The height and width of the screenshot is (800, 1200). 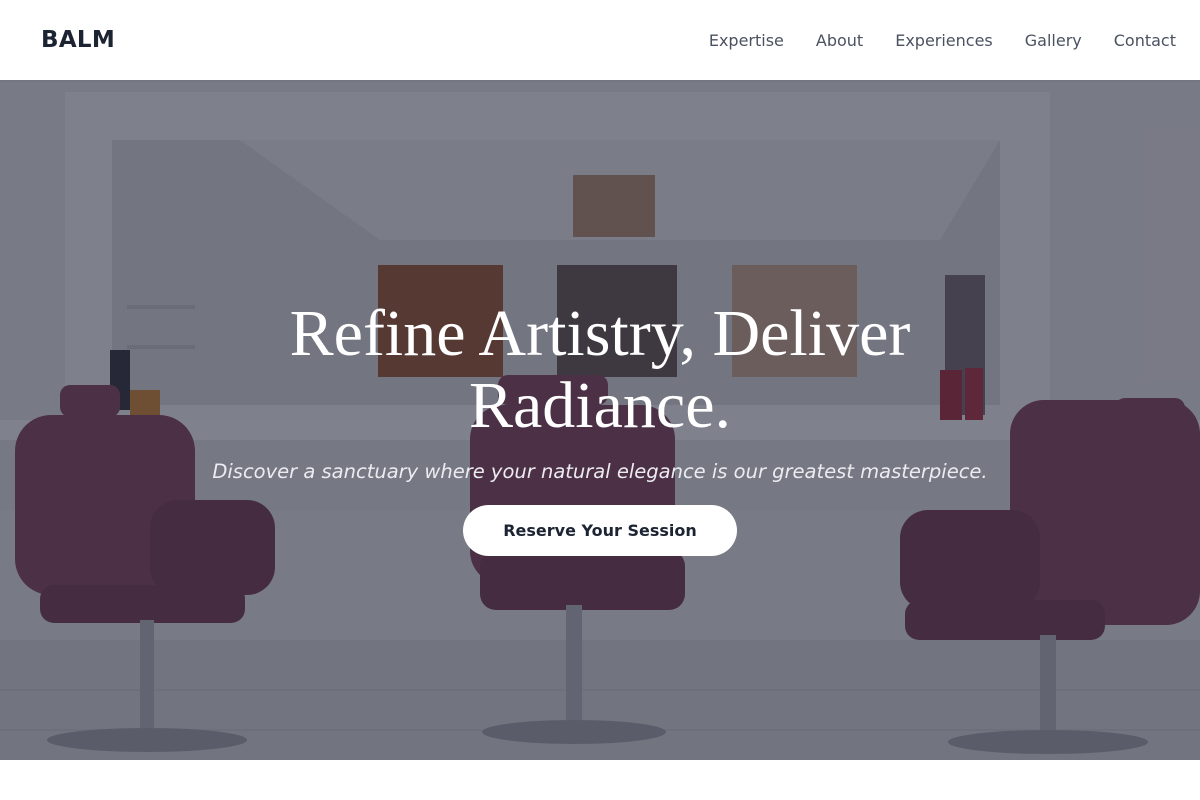 I want to click on nav-link-contact: Contact, so click(x=1145, y=40).